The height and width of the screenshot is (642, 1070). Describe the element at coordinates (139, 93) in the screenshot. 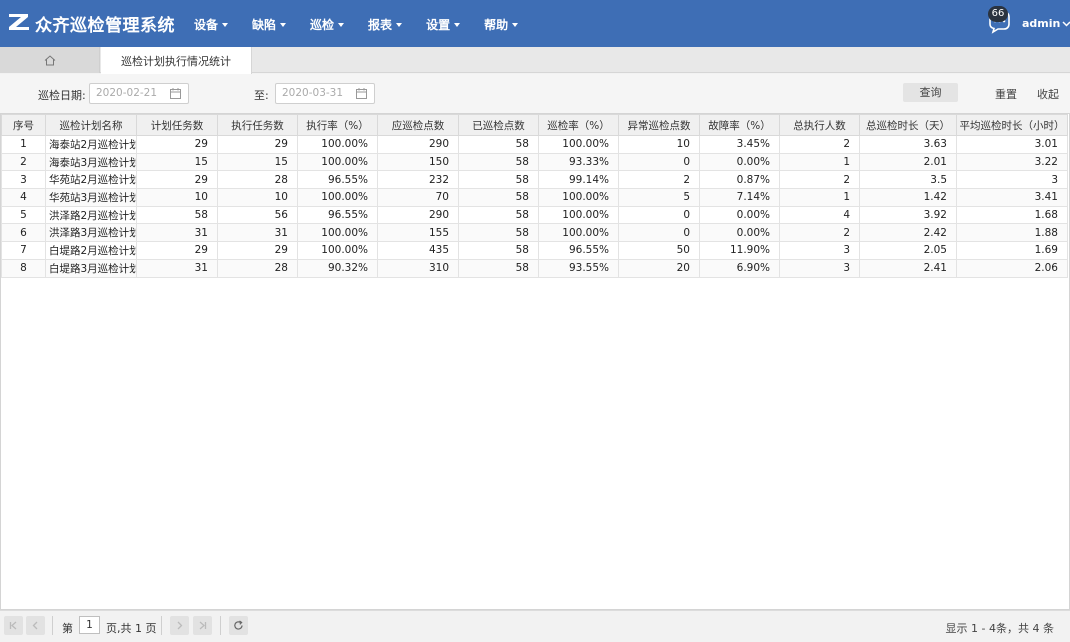

I see `date-from-input: 2020-02-21` at that location.